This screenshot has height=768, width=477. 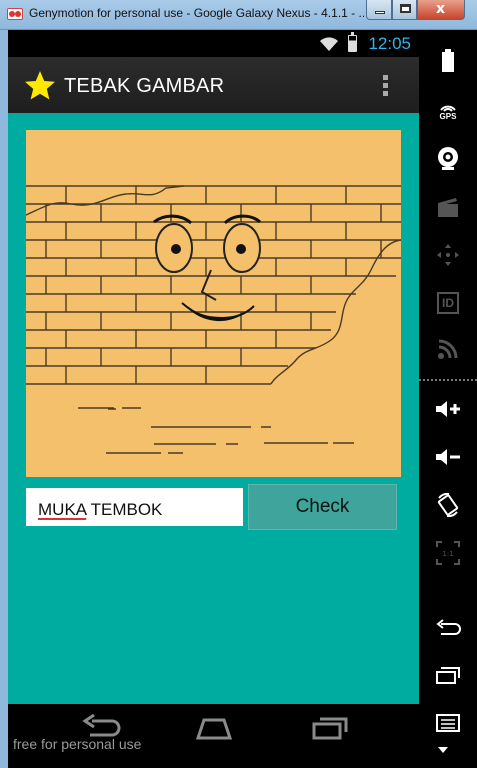 I want to click on maximize-icon, so click(x=405, y=8).